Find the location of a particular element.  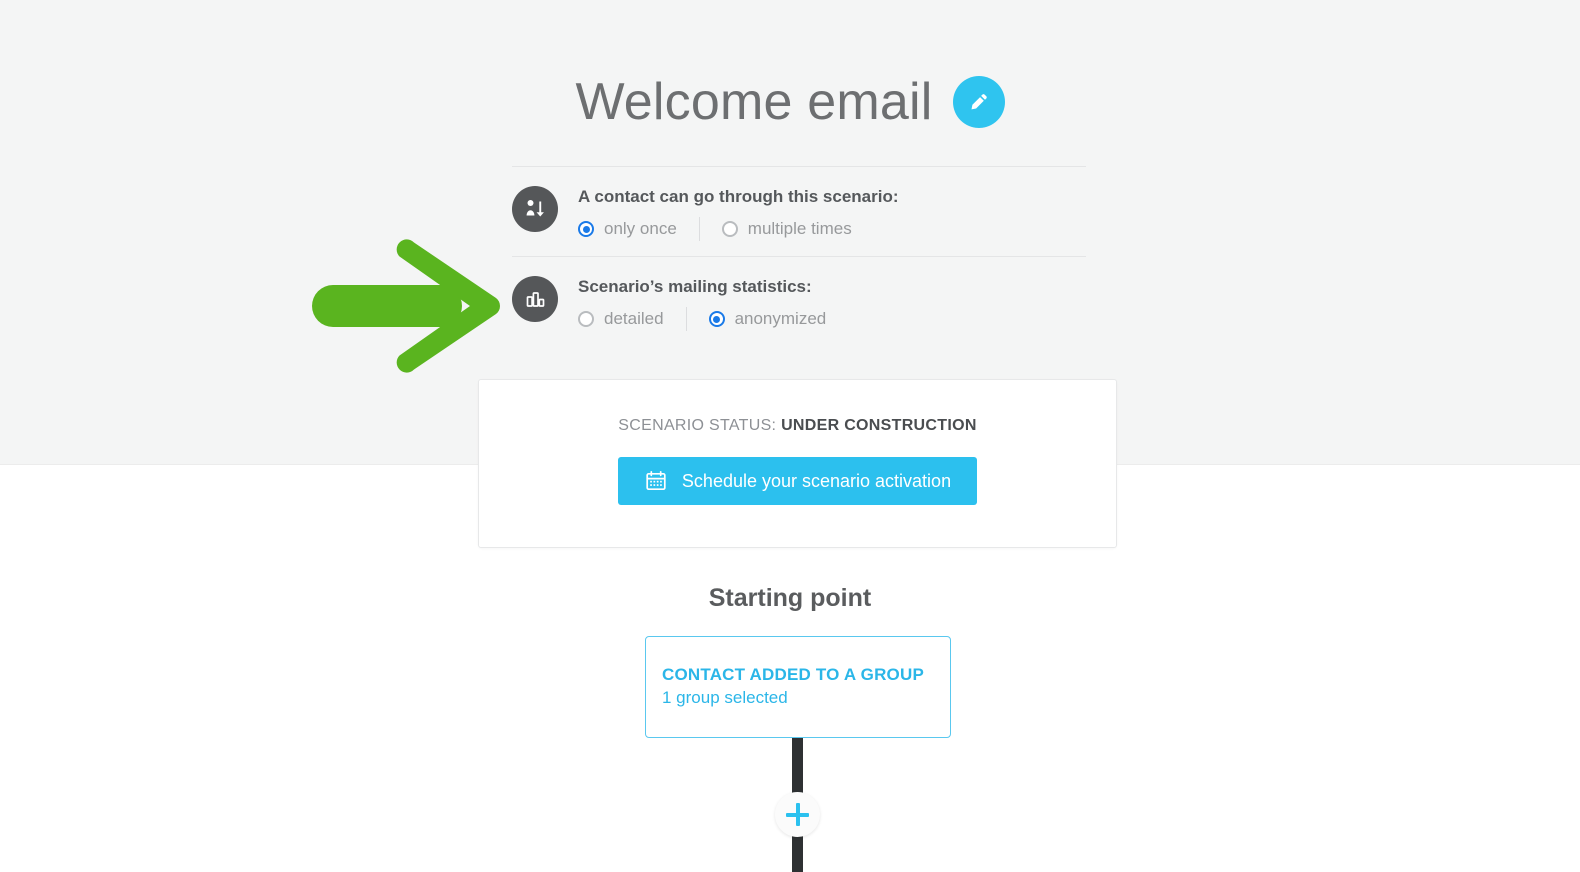

page-header: Welcome email is located at coordinates (790, 102).